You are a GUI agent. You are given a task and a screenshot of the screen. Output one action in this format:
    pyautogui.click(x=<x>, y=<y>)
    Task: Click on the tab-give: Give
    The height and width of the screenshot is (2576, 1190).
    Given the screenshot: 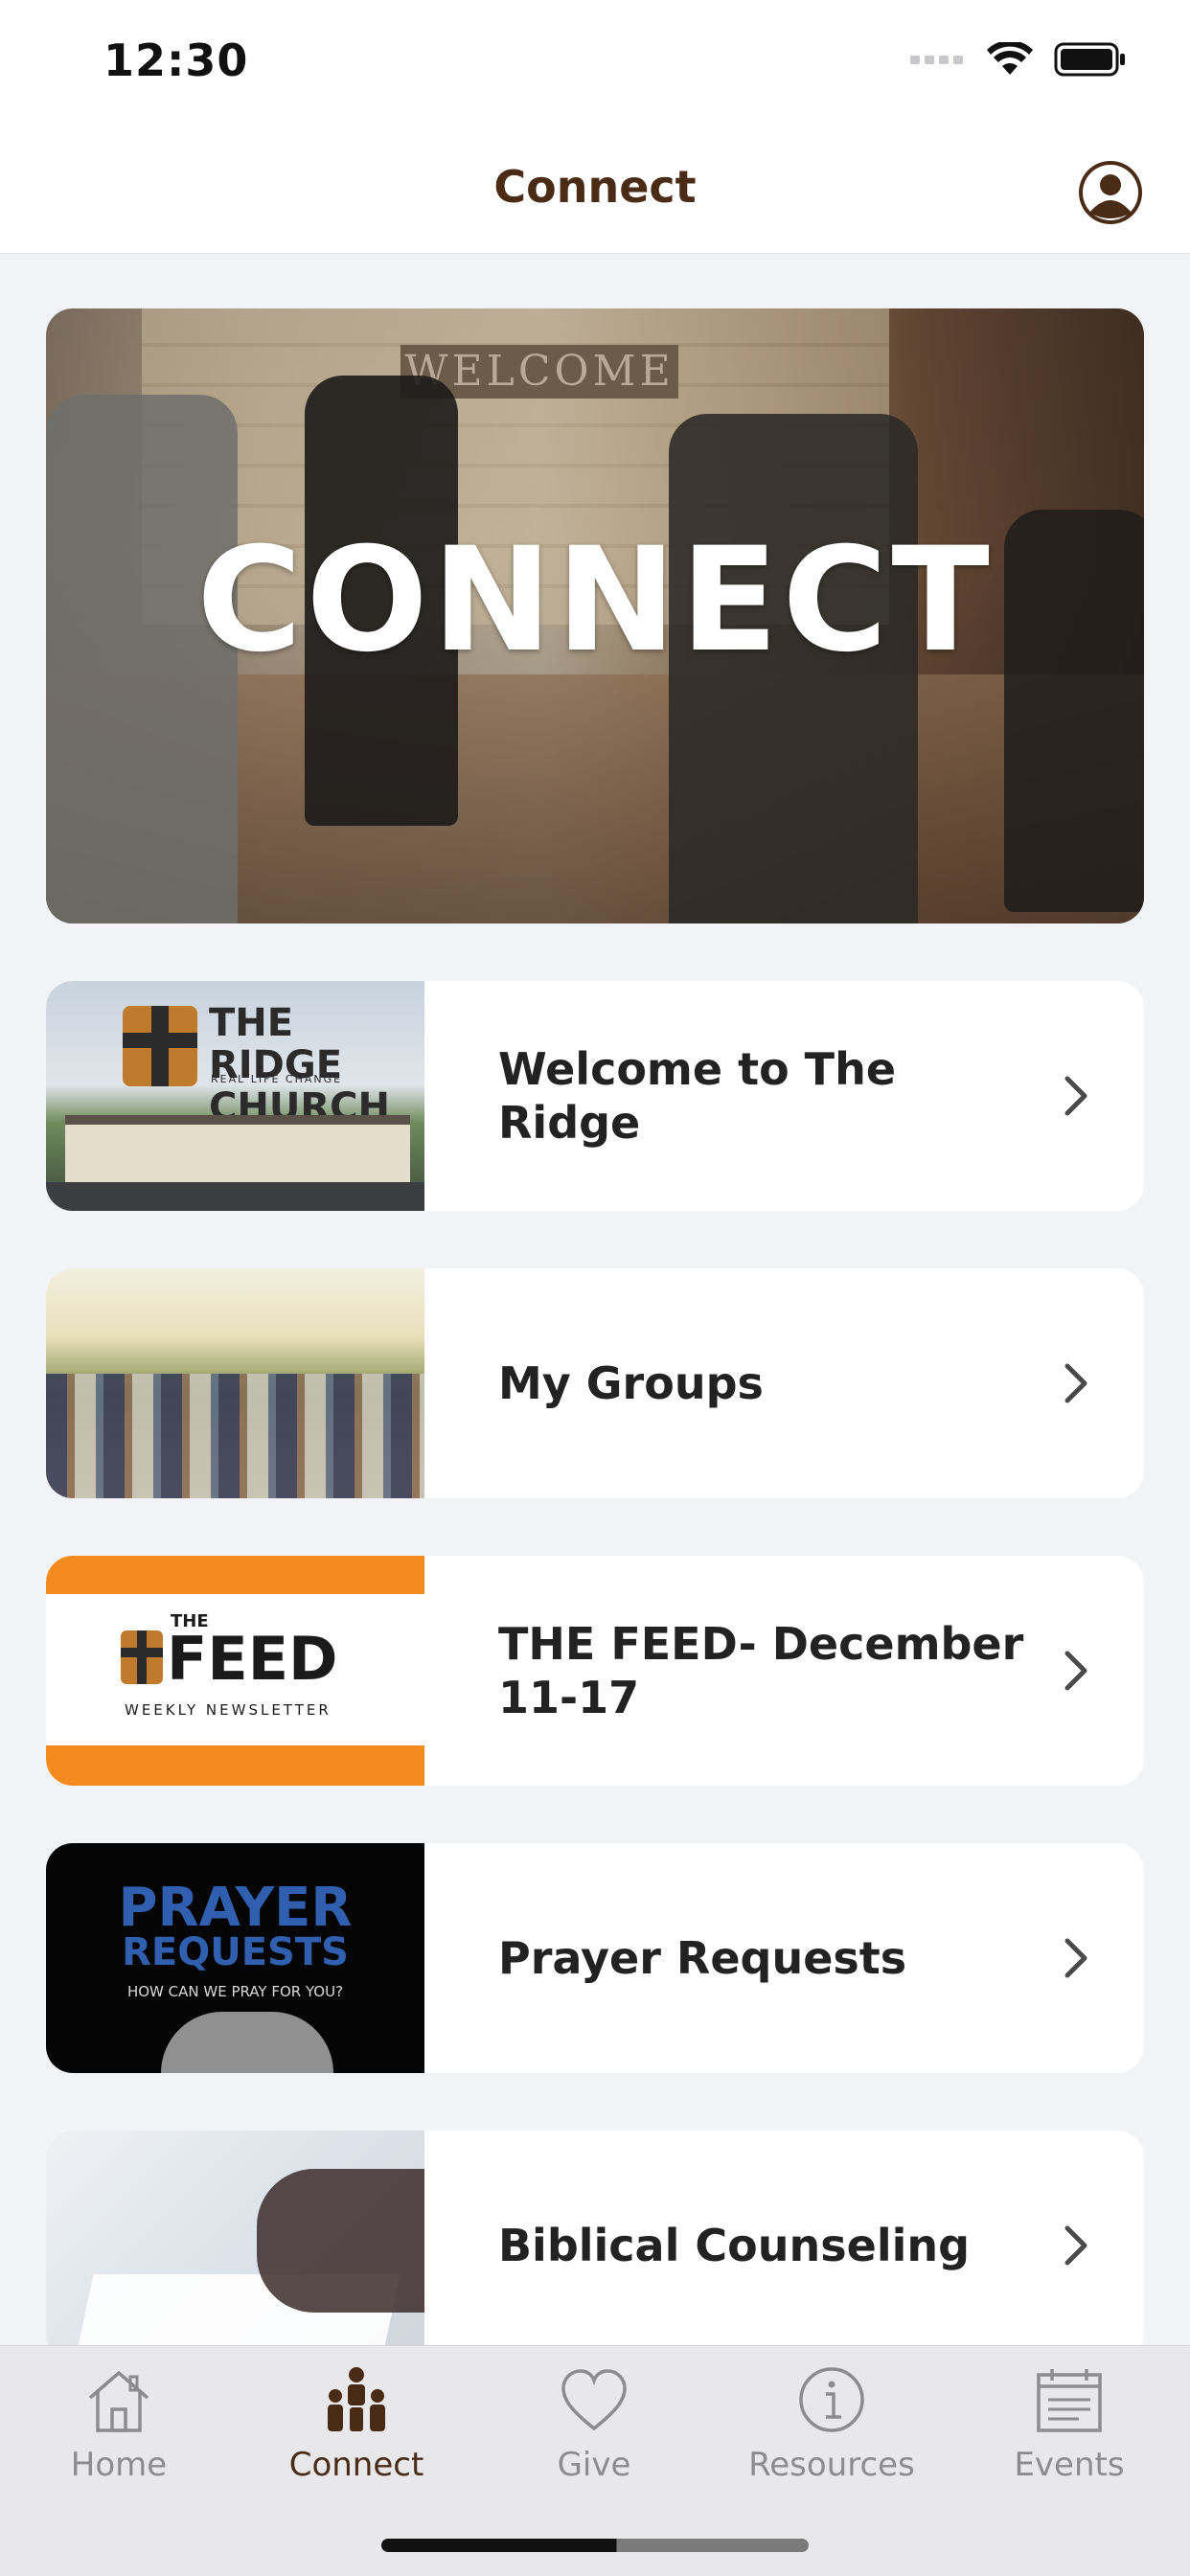 What is the action you would take?
    pyautogui.click(x=594, y=2432)
    